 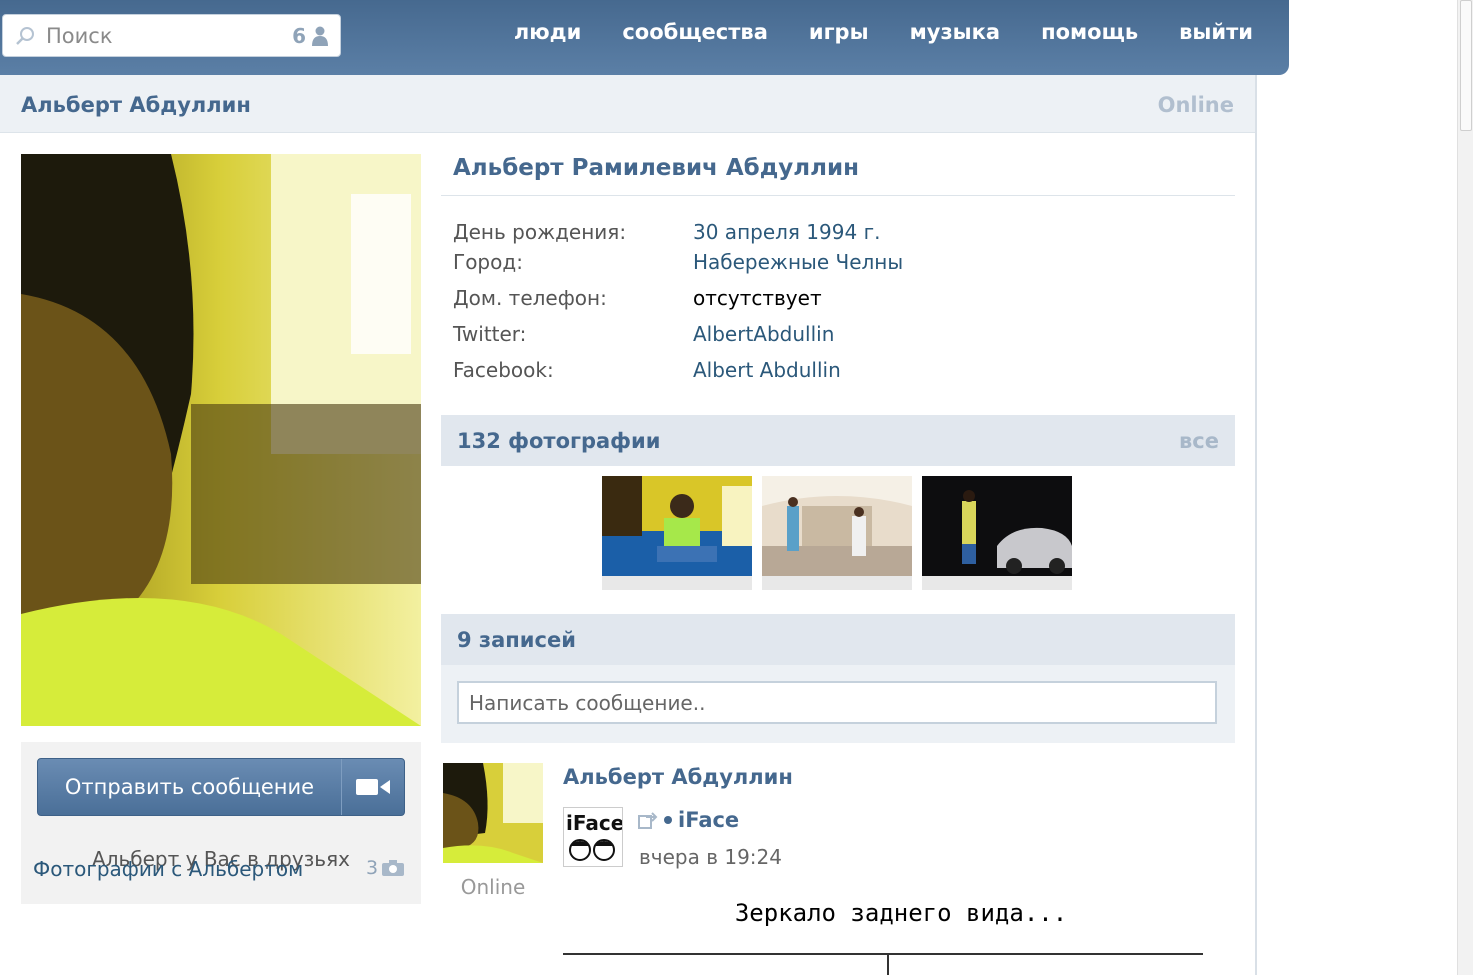 What do you see at coordinates (838, 440) in the screenshot?
I see `photos-section-header: 132 фотографии все` at bounding box center [838, 440].